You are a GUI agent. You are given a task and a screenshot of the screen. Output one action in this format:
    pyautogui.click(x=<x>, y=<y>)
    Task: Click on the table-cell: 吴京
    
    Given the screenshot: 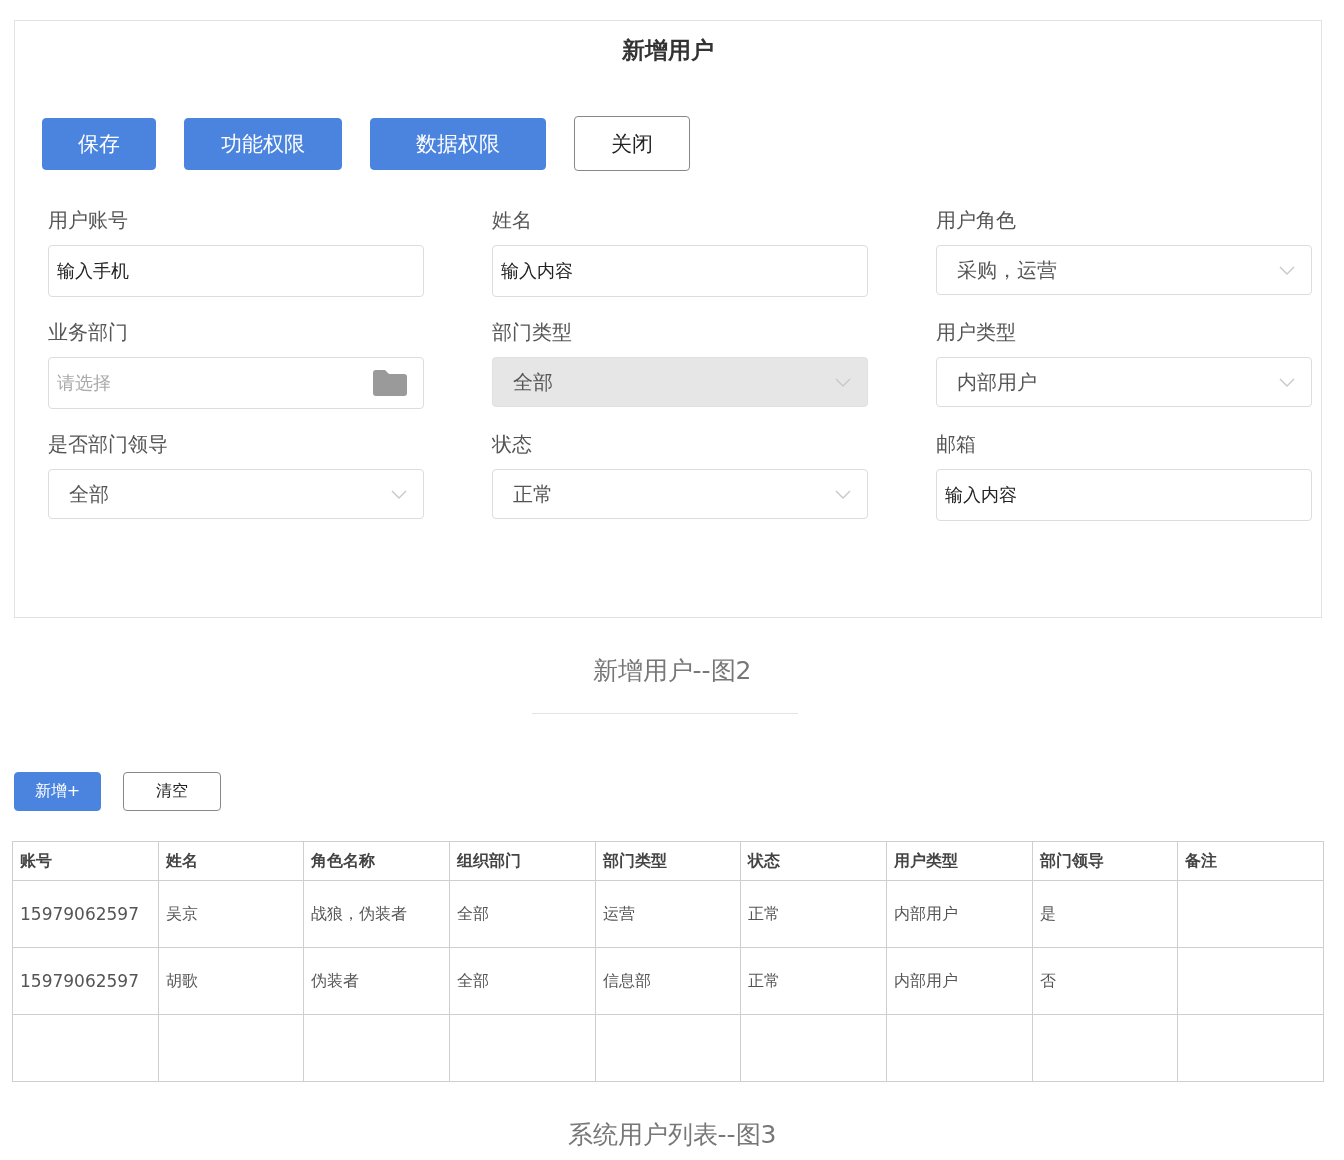 What is the action you would take?
    pyautogui.click(x=231, y=914)
    